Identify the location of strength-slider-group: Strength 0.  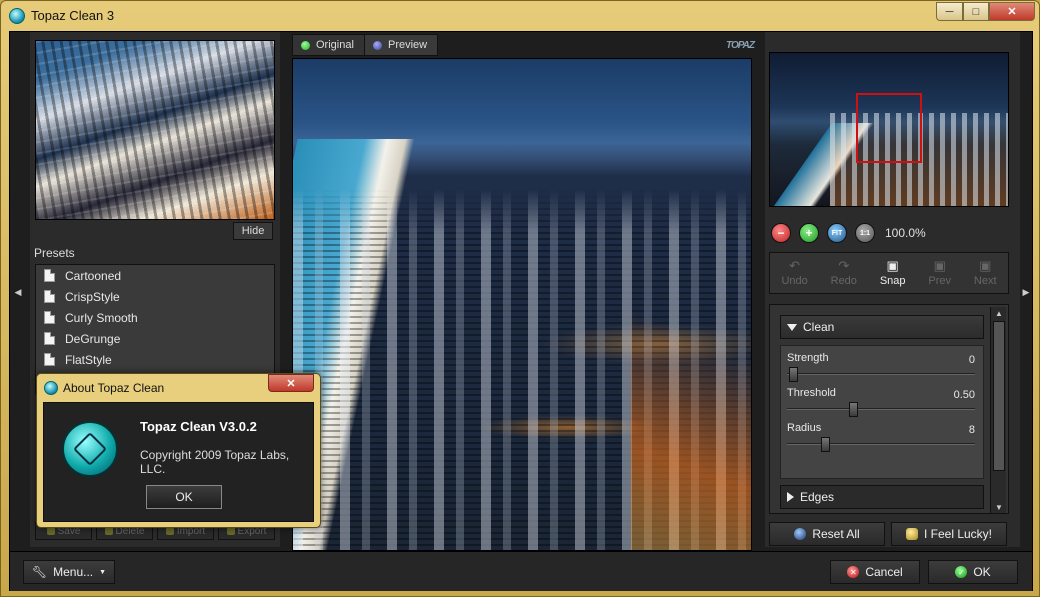
(882, 369).